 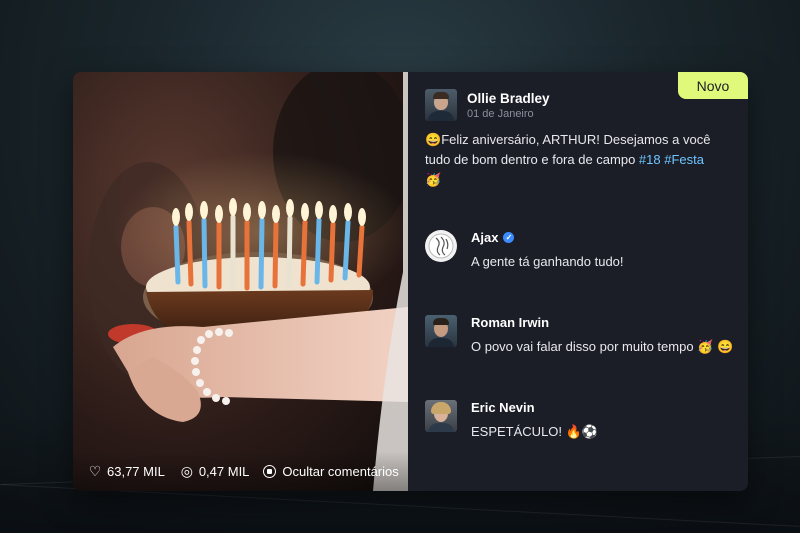 I want to click on comment-author: Eric Nevin, so click(x=534, y=407).